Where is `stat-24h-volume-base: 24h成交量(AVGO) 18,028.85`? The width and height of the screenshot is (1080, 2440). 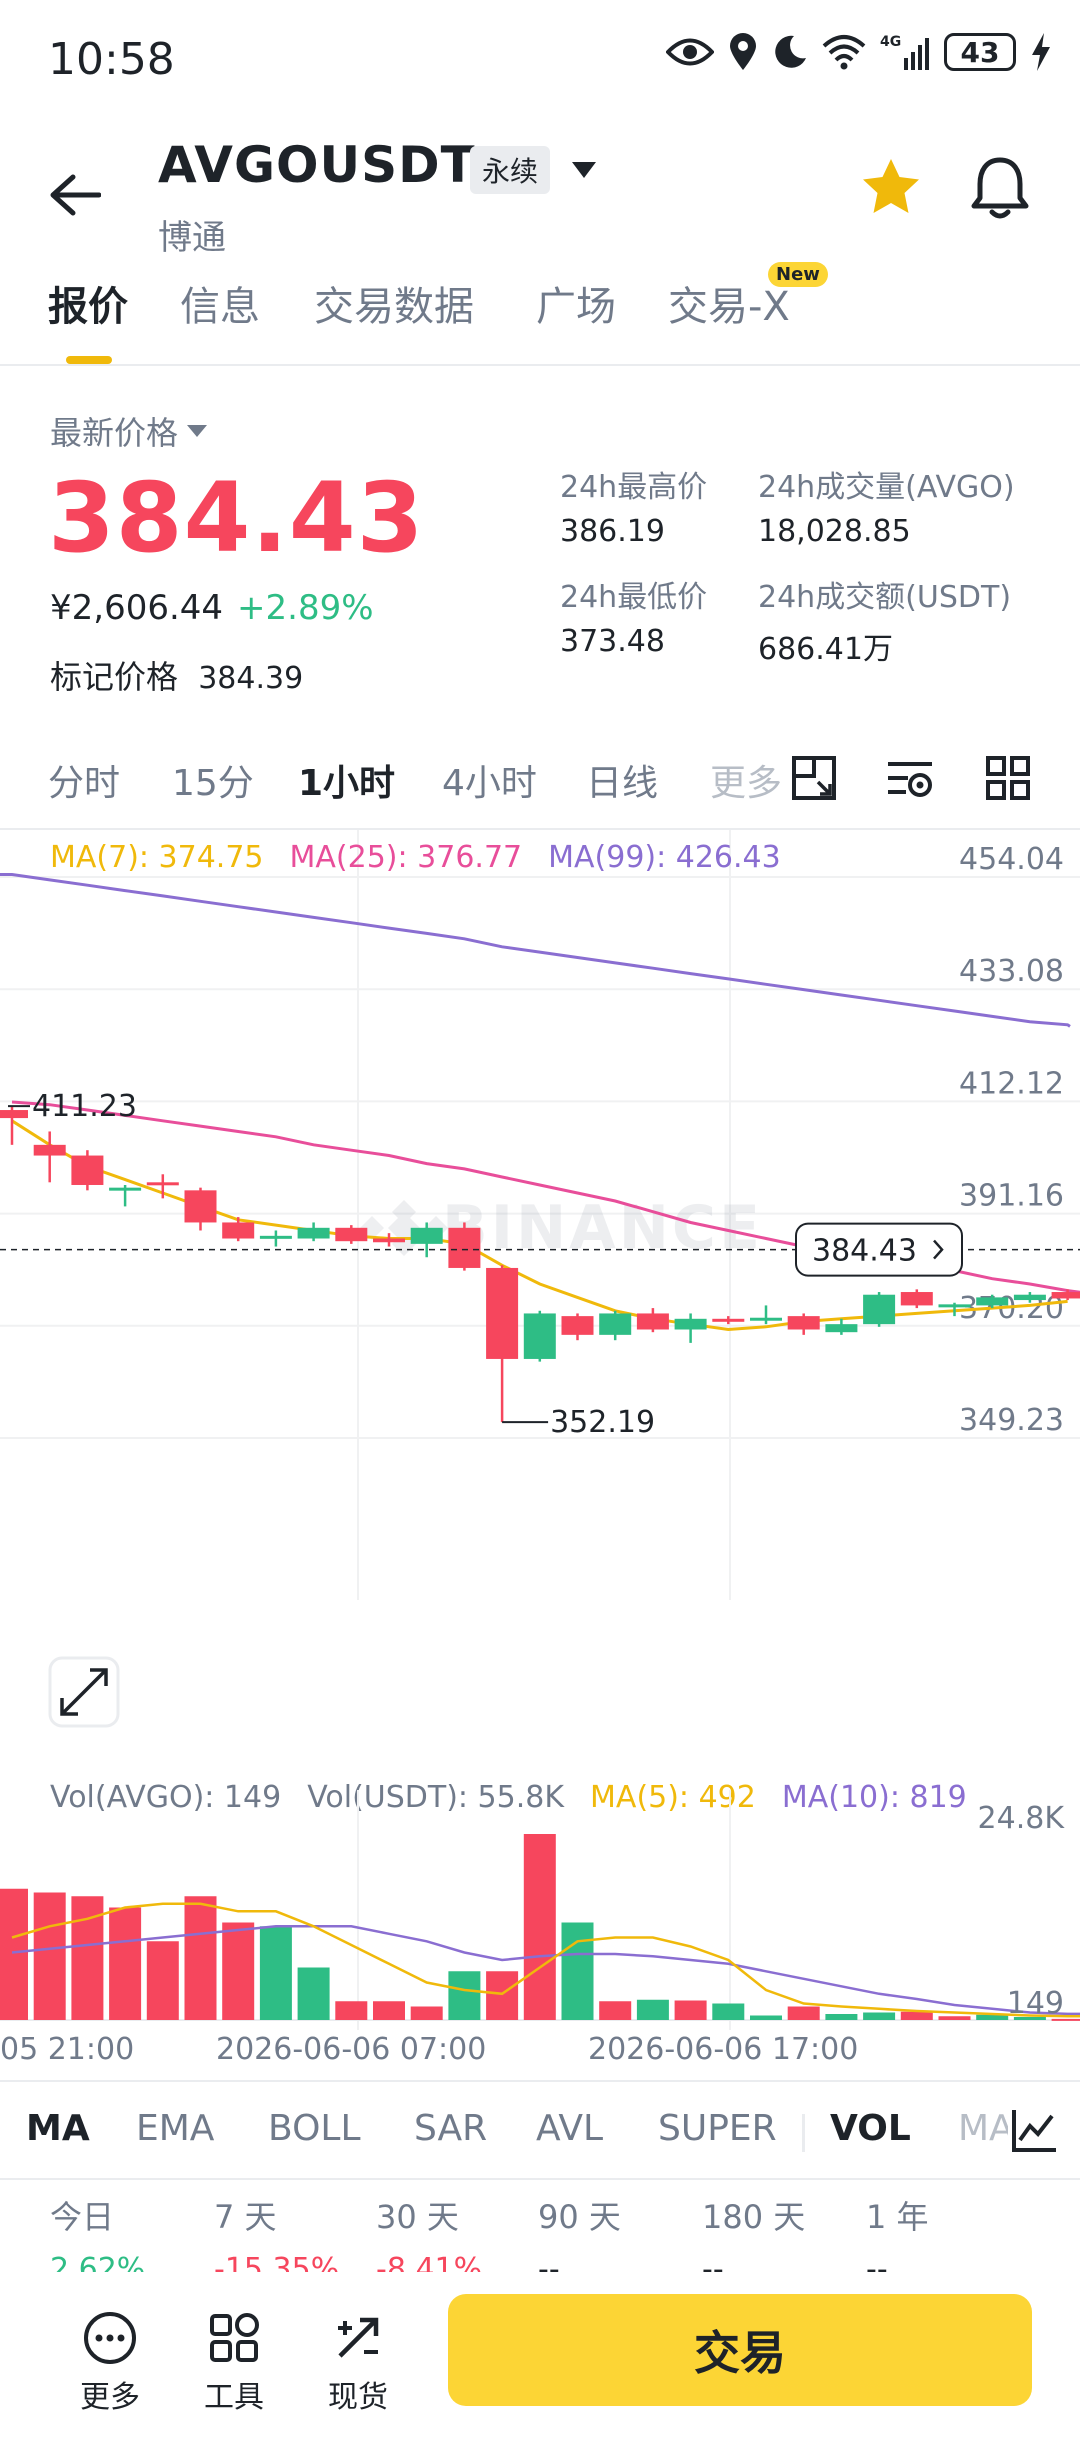
stat-24h-volume-base: 24h成交量(AVGO) 18,028.85 is located at coordinates (886, 505).